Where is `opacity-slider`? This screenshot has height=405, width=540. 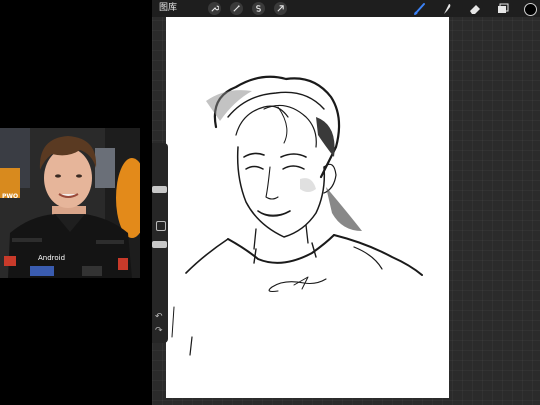
opacity-slider is located at coordinates (159, 244).